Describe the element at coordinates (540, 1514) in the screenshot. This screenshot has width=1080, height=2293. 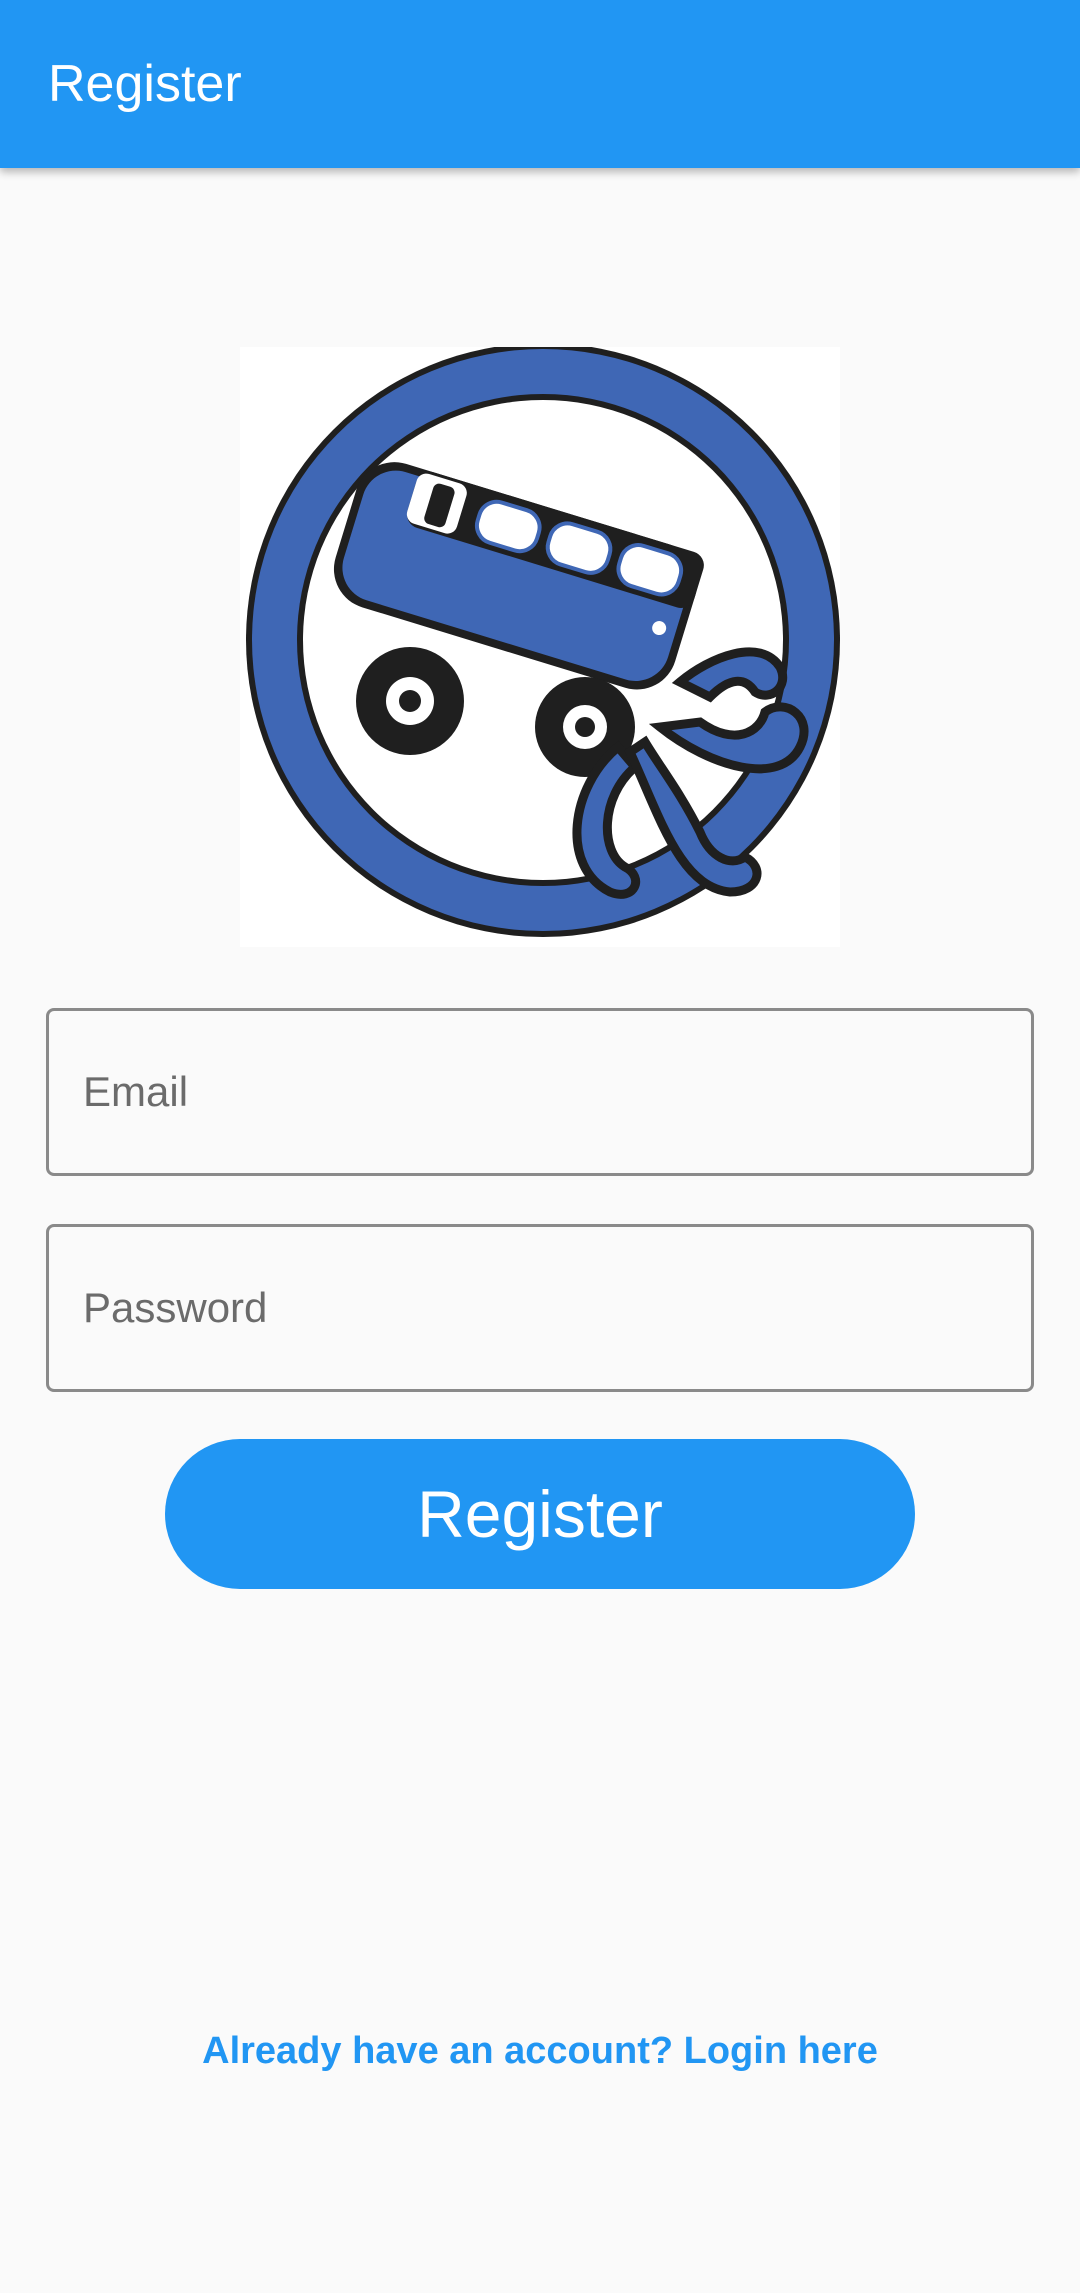
I see `register-button: Register` at that location.